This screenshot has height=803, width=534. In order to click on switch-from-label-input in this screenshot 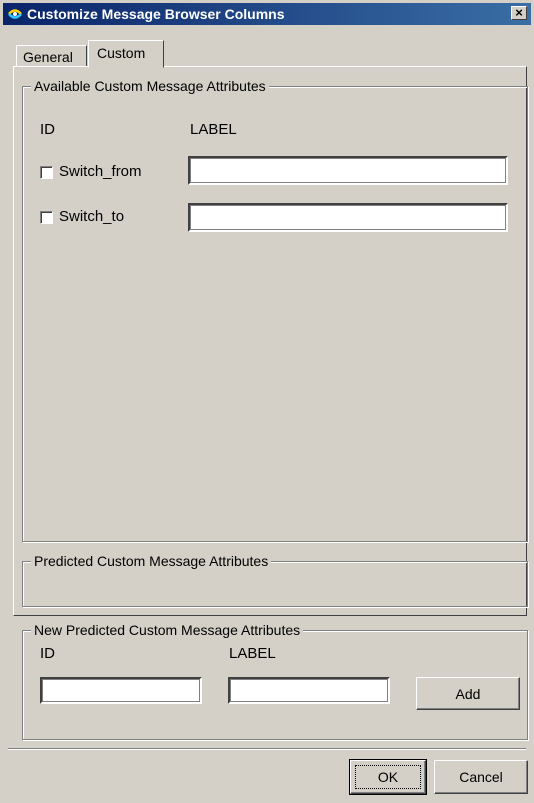, I will do `click(348, 170)`.